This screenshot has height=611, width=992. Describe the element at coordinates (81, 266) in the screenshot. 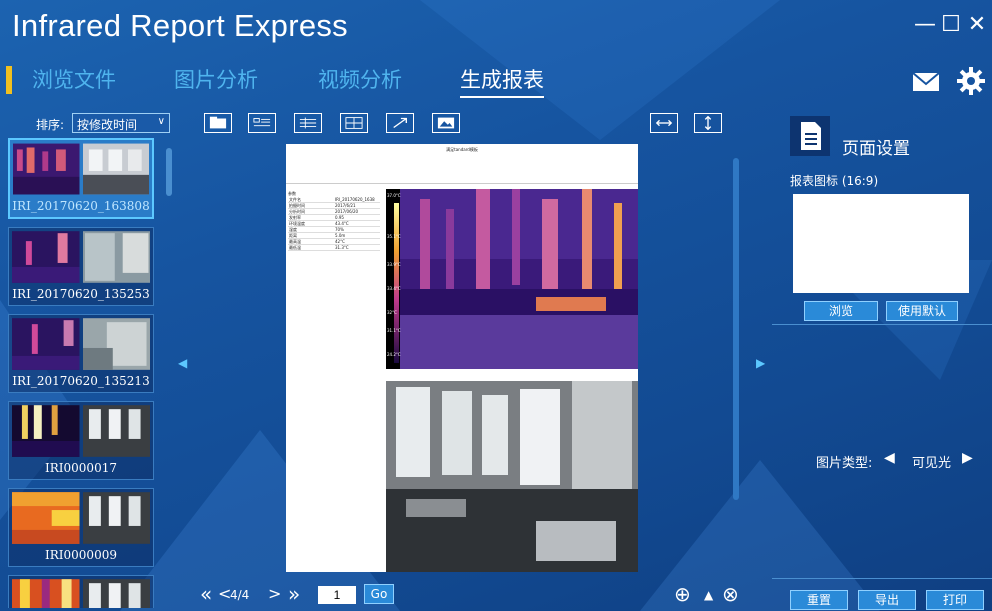

I see `thumbnail-item: IRI_20170620_135253` at that location.